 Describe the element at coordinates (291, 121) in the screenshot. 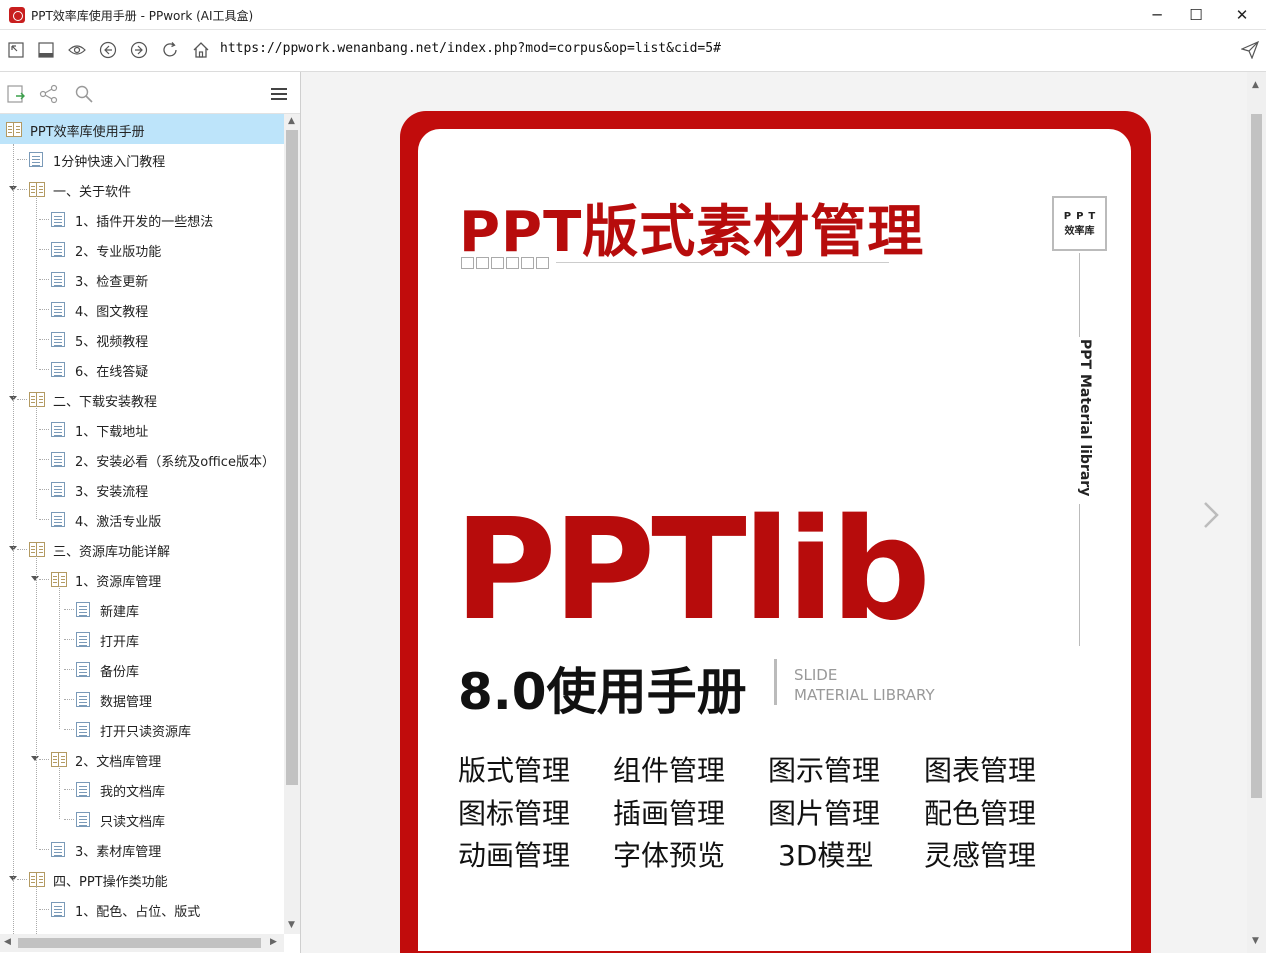

I see `scroll-up-icon: ▲` at that location.